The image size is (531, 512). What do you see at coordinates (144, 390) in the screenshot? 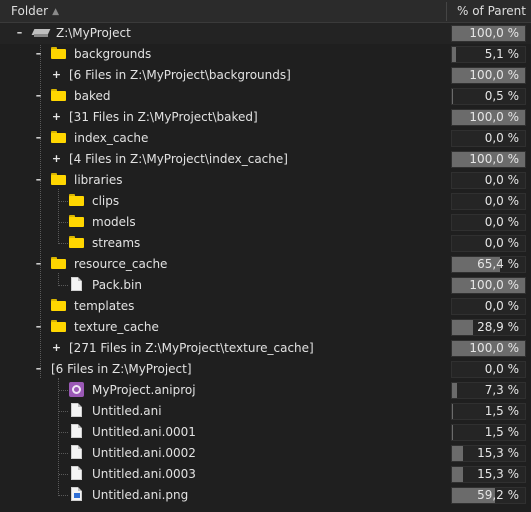
I see `tree-row-label: MyProject.aniproj` at bounding box center [144, 390].